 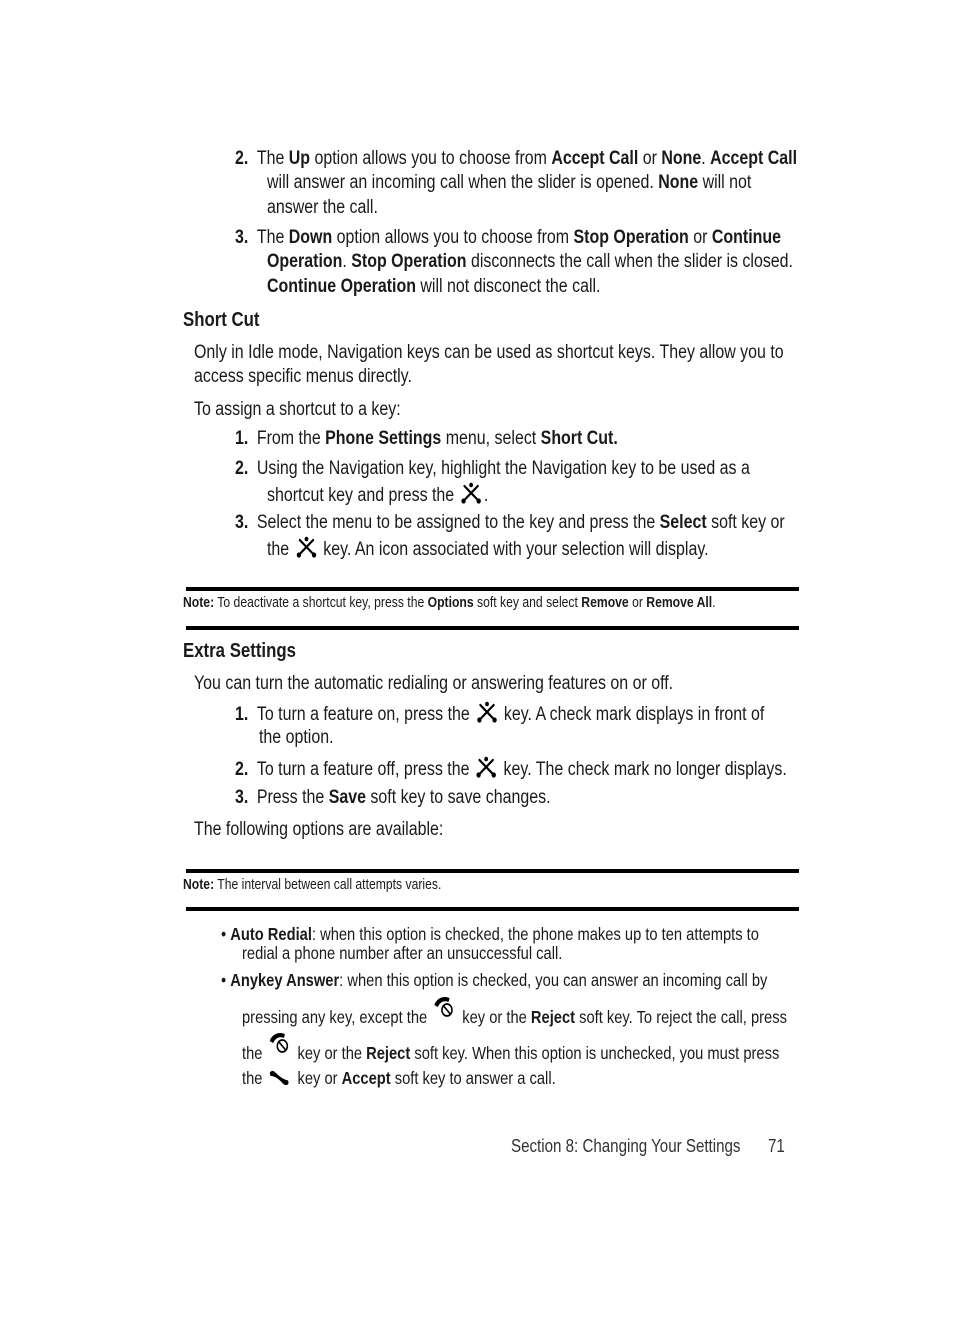 I want to click on send-key-icon, so click(x=280, y=1081).